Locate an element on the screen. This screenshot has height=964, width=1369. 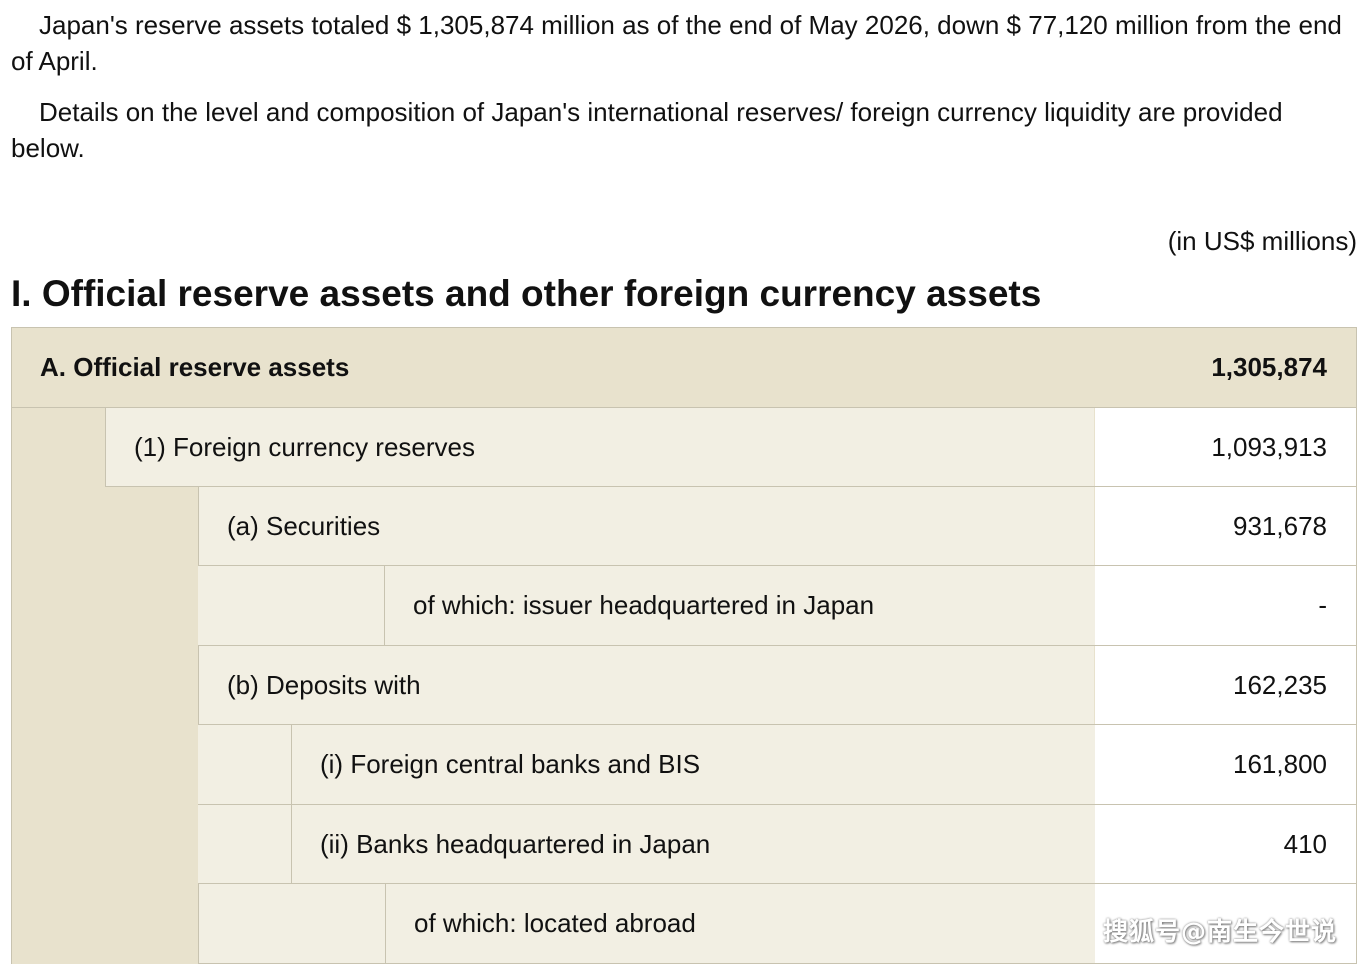
row-label: of which: issuer headquartered in Japan is located at coordinates (739, 605).